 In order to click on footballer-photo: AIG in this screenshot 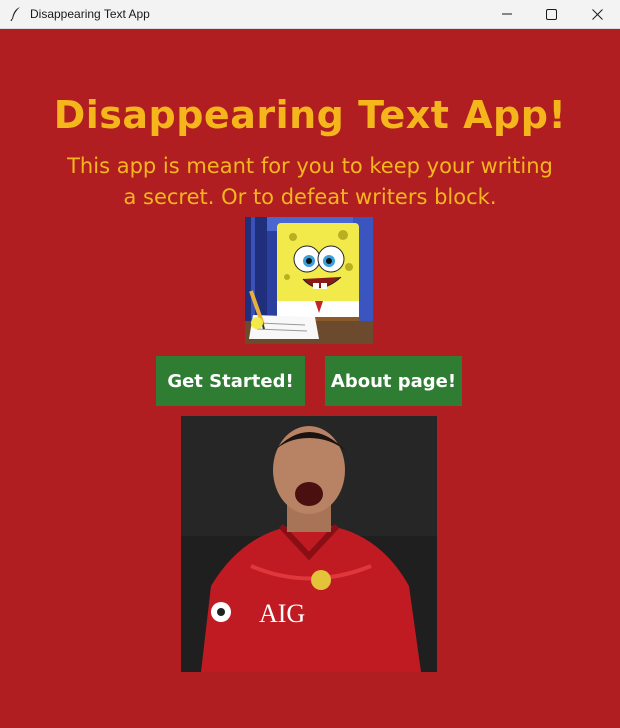, I will do `click(309, 544)`.